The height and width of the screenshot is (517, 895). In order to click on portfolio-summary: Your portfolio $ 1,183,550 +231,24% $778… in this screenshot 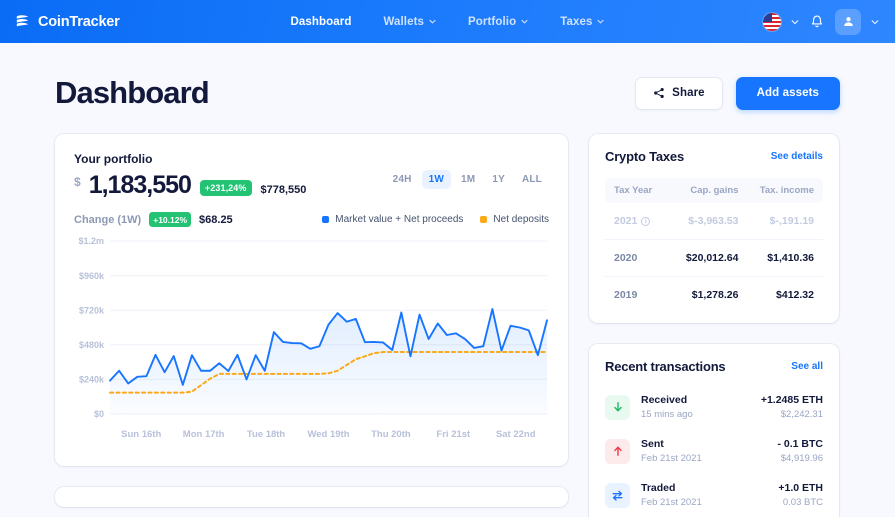, I will do `click(311, 176)`.